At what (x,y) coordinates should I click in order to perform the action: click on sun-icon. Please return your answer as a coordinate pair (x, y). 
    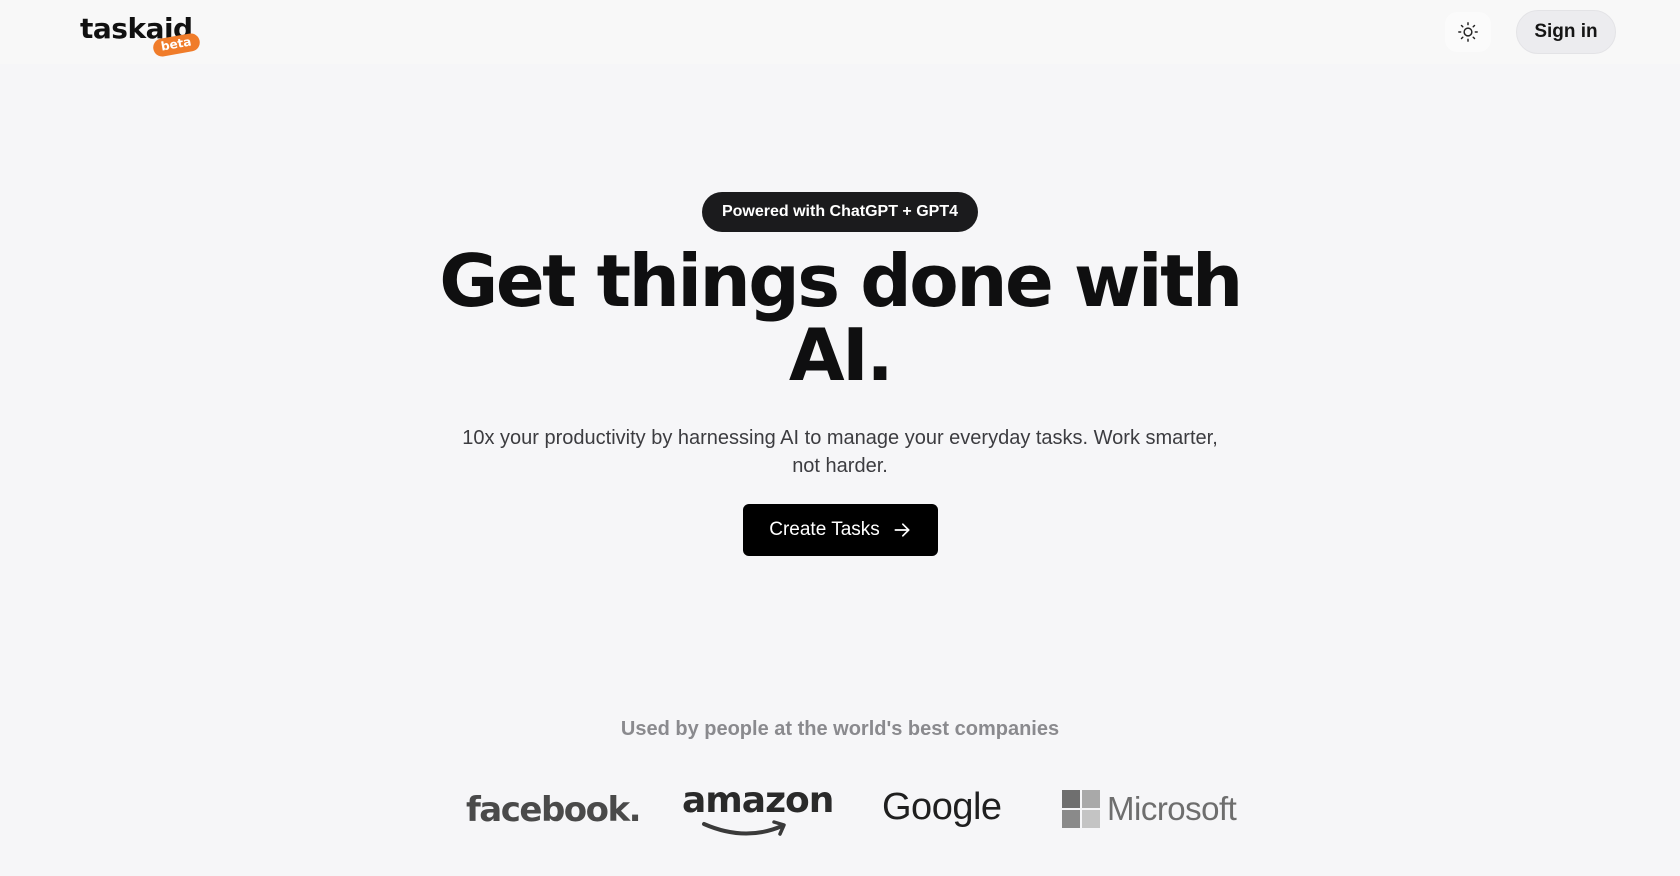
    Looking at the image, I should click on (1468, 32).